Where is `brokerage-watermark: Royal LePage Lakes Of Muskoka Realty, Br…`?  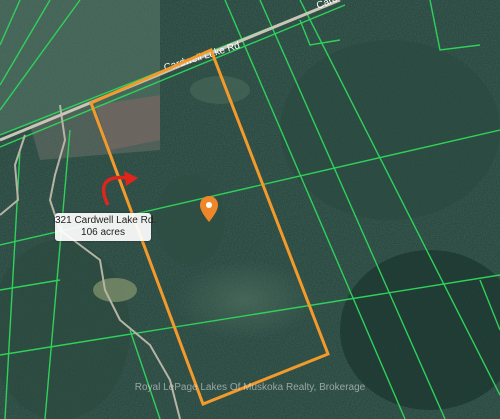 brokerage-watermark: Royal LePage Lakes Of Muskoka Realty, Br… is located at coordinates (250, 387).